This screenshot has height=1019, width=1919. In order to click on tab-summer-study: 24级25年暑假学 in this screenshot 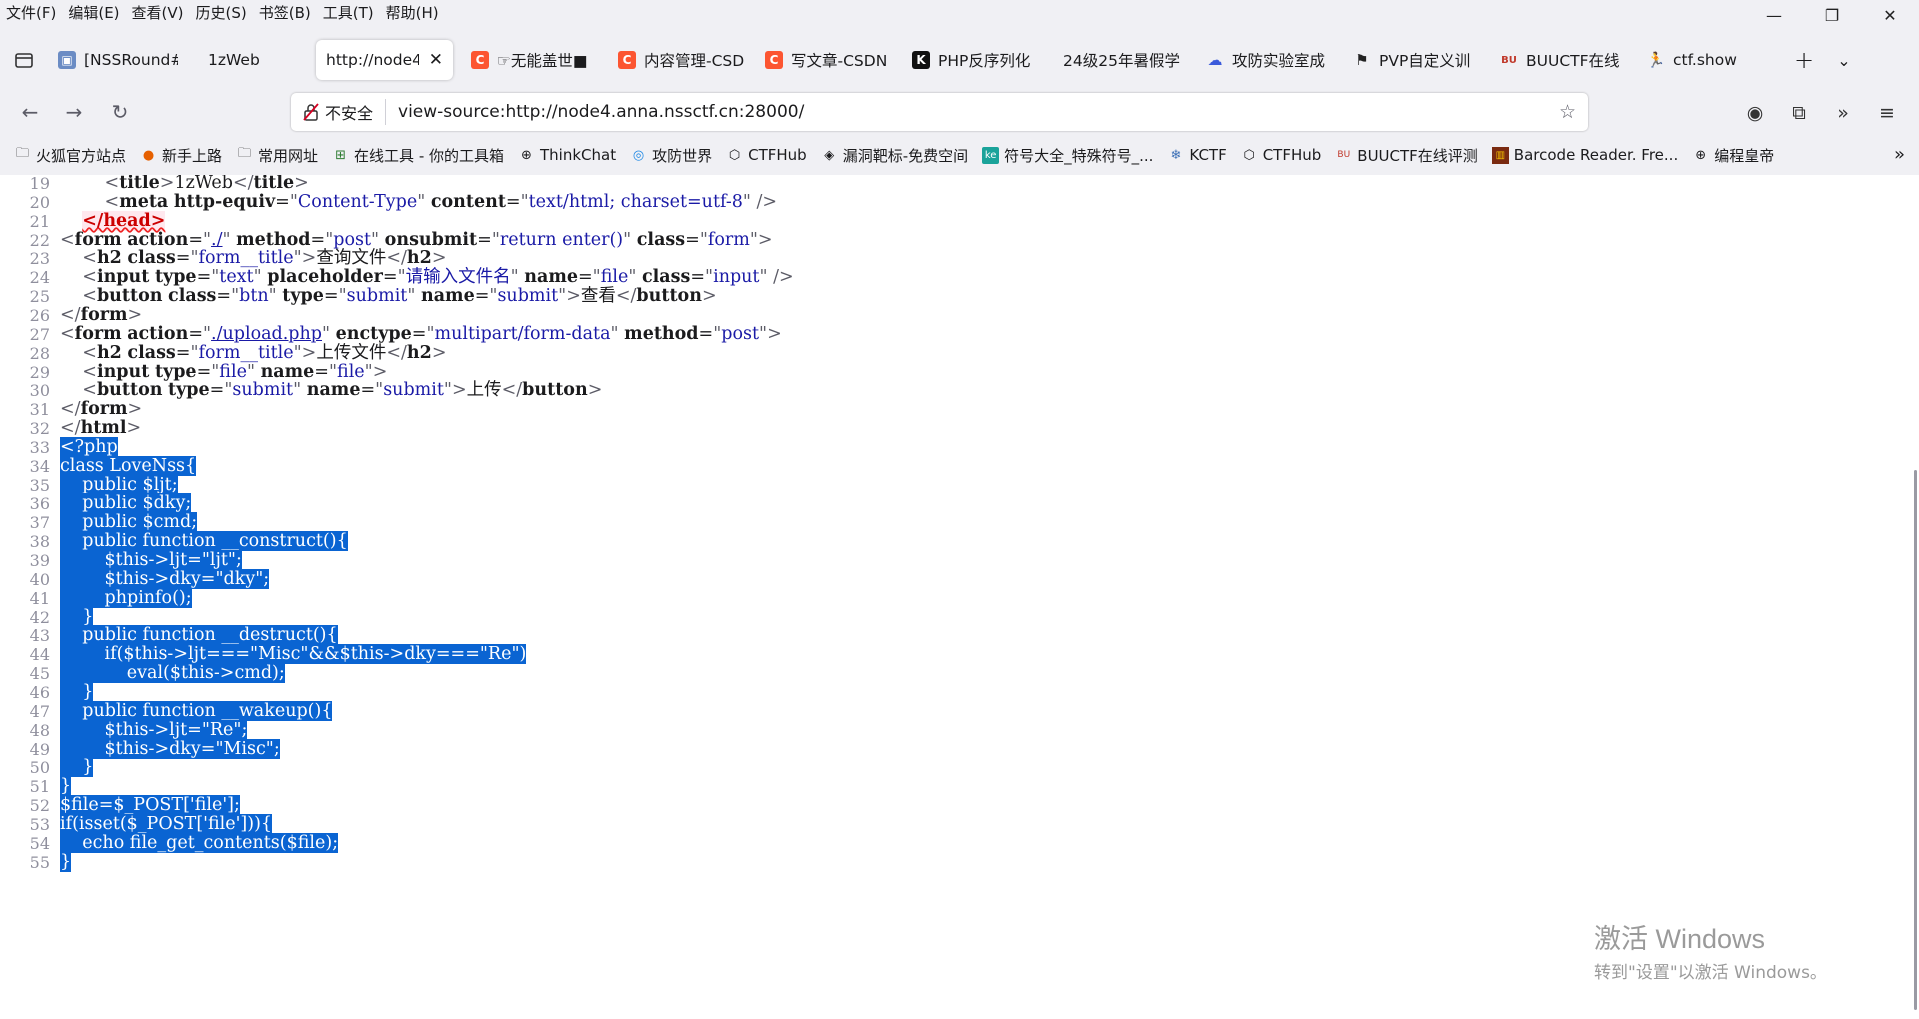, I will do `click(1122, 60)`.